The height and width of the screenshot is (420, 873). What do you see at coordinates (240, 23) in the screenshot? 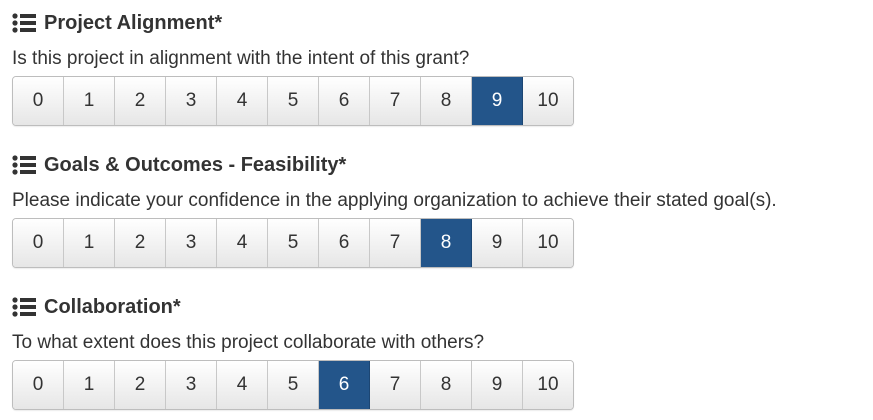
I see `section-header: Project Alignment*` at bounding box center [240, 23].